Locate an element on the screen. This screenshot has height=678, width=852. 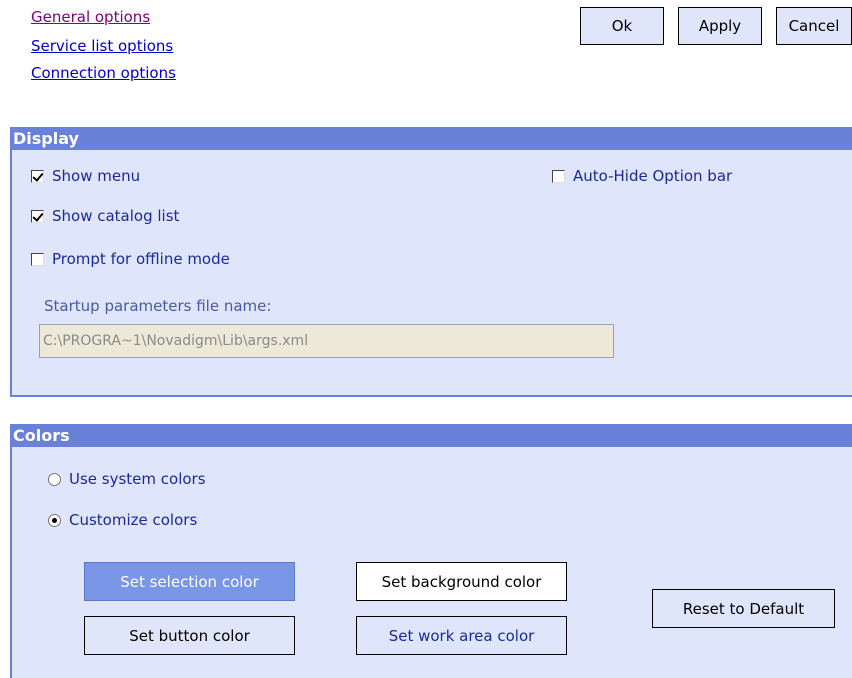
auto-hide-checkbox is located at coordinates (558, 176).